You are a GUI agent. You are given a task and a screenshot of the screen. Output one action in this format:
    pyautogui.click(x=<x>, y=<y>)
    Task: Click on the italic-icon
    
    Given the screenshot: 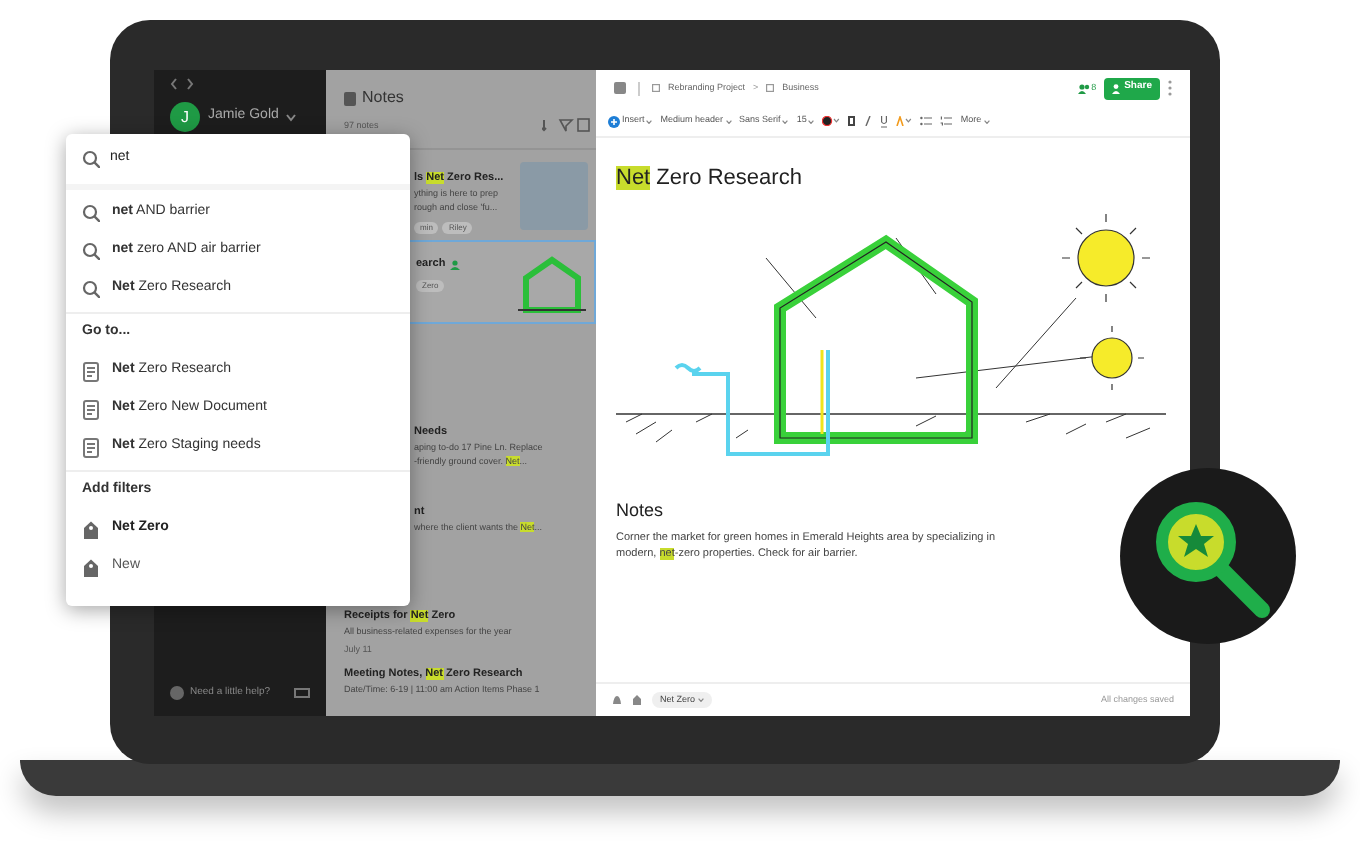 What is the action you would take?
    pyautogui.click(x=868, y=121)
    